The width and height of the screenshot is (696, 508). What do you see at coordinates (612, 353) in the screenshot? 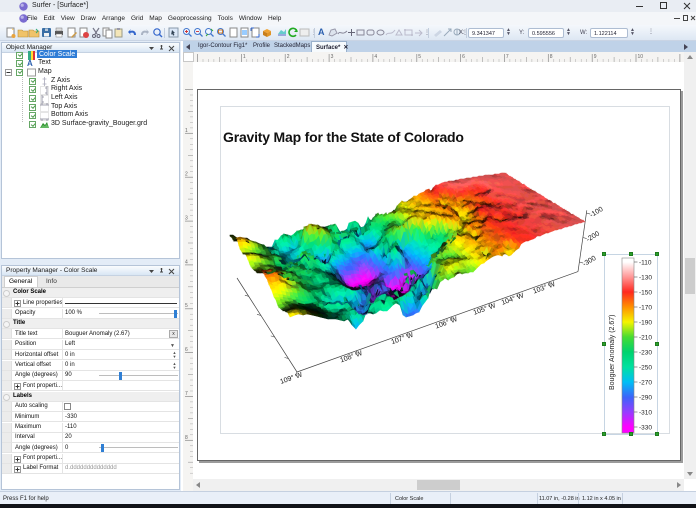
I see `svg-text: Bouguer Anomaly (2.67)` at bounding box center [612, 353].